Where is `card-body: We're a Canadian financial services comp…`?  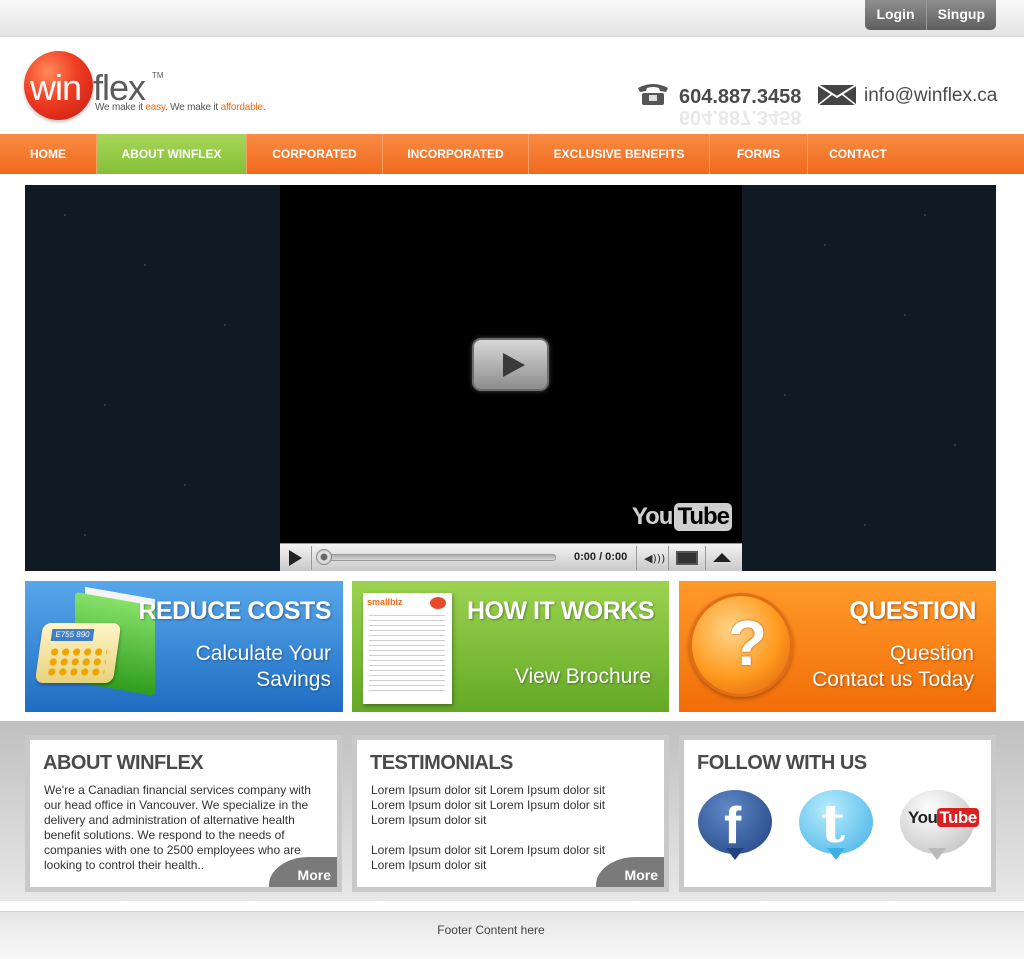
card-body: We're a Canadian financial services comp… is located at coordinates (177, 827).